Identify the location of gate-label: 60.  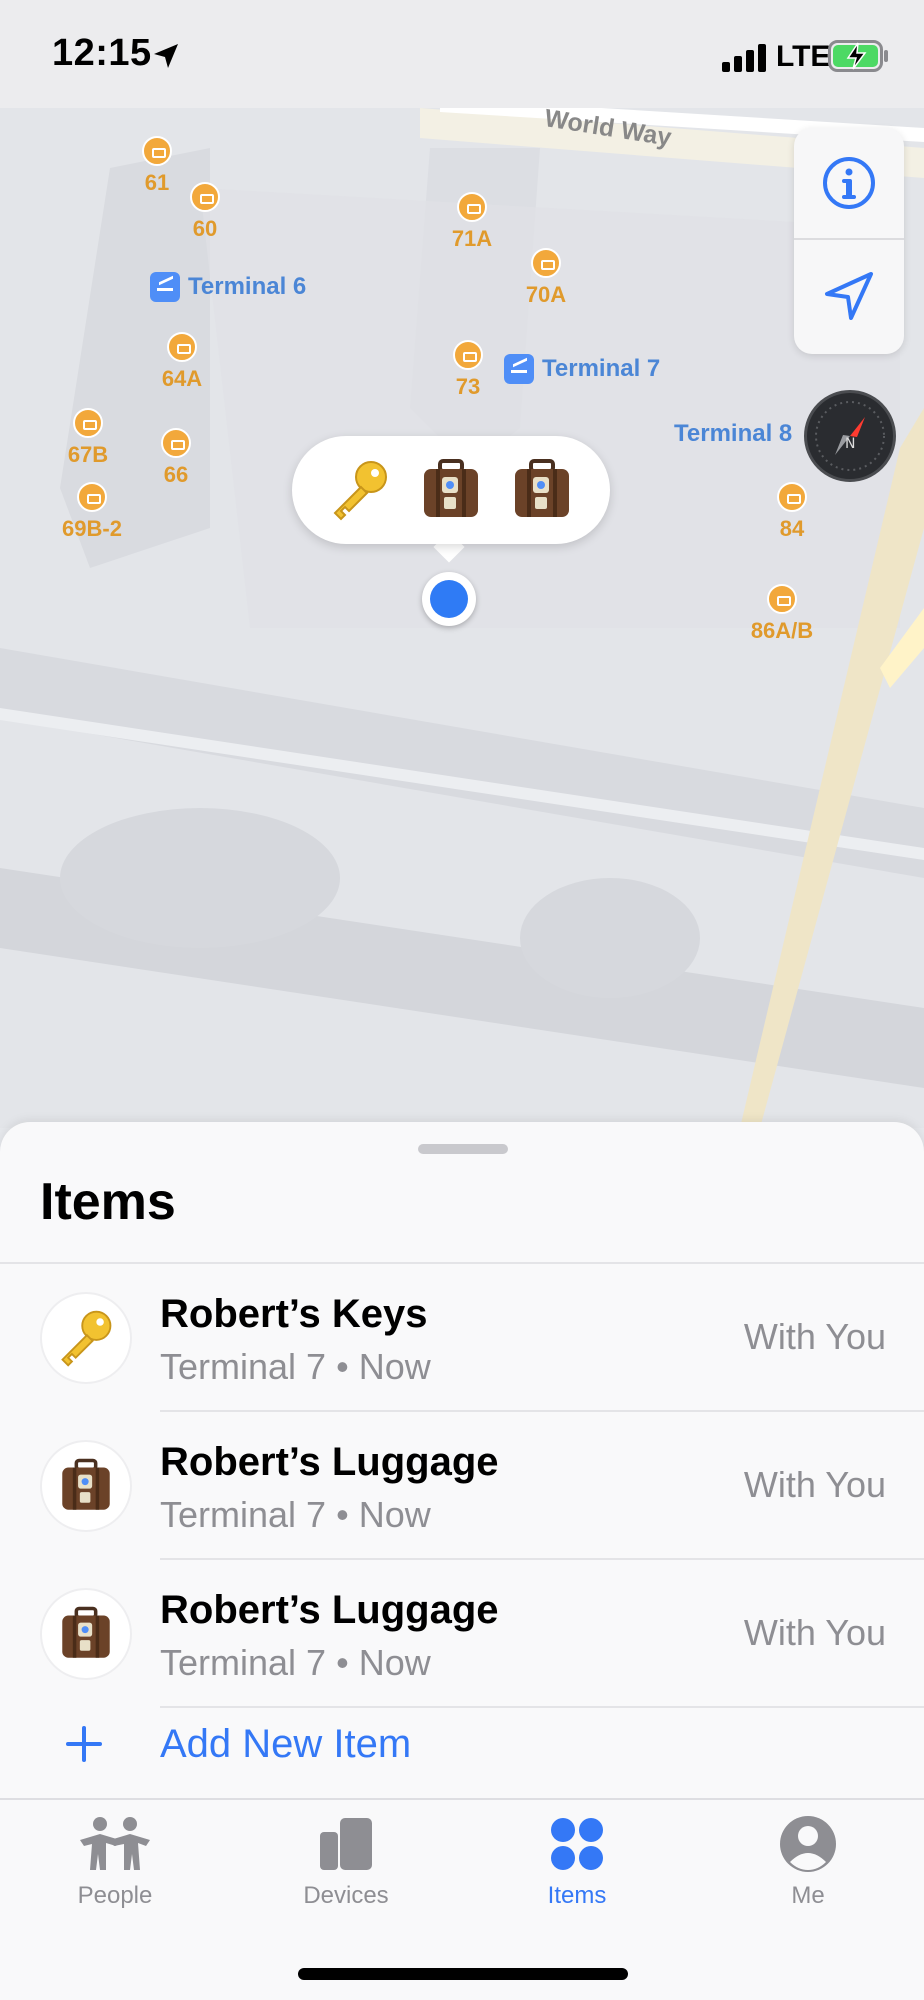
(205, 228).